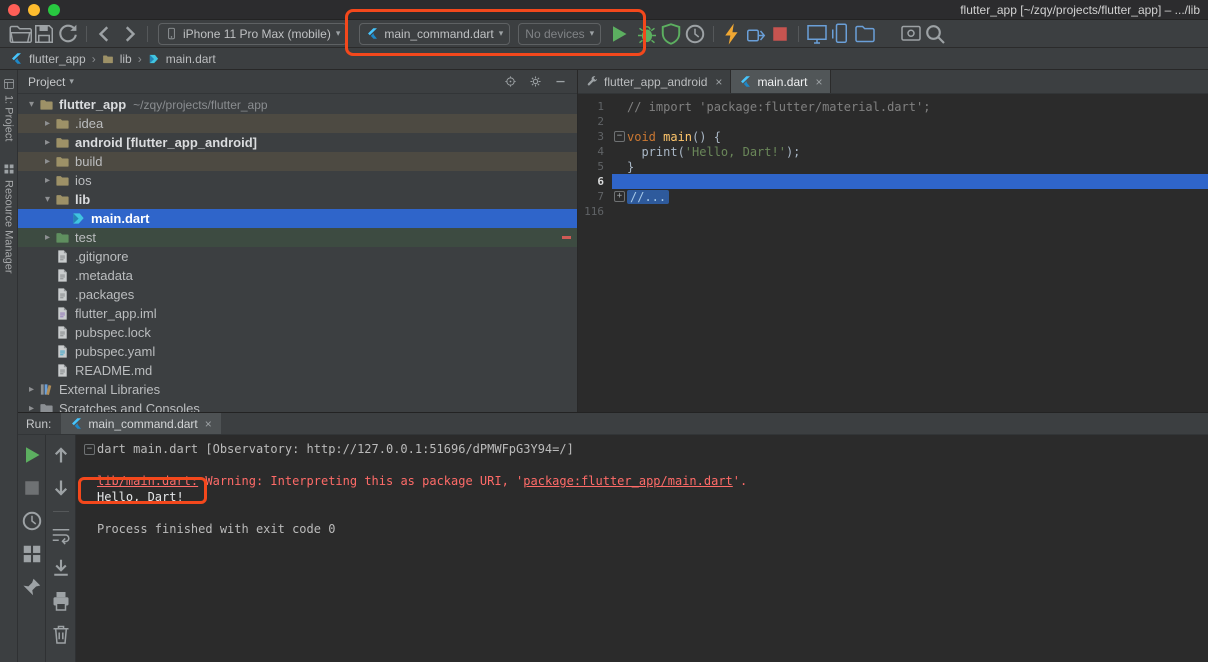  I want to click on close-window-button, so click(14, 9).